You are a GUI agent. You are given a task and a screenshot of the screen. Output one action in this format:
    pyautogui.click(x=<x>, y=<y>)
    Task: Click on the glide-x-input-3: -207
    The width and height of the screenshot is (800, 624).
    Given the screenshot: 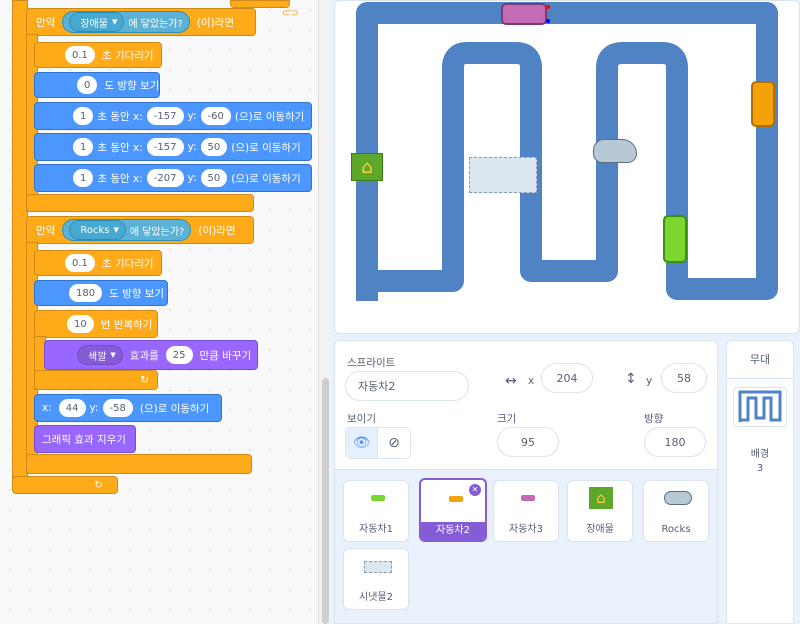 What is the action you would take?
    pyautogui.click(x=165, y=178)
    